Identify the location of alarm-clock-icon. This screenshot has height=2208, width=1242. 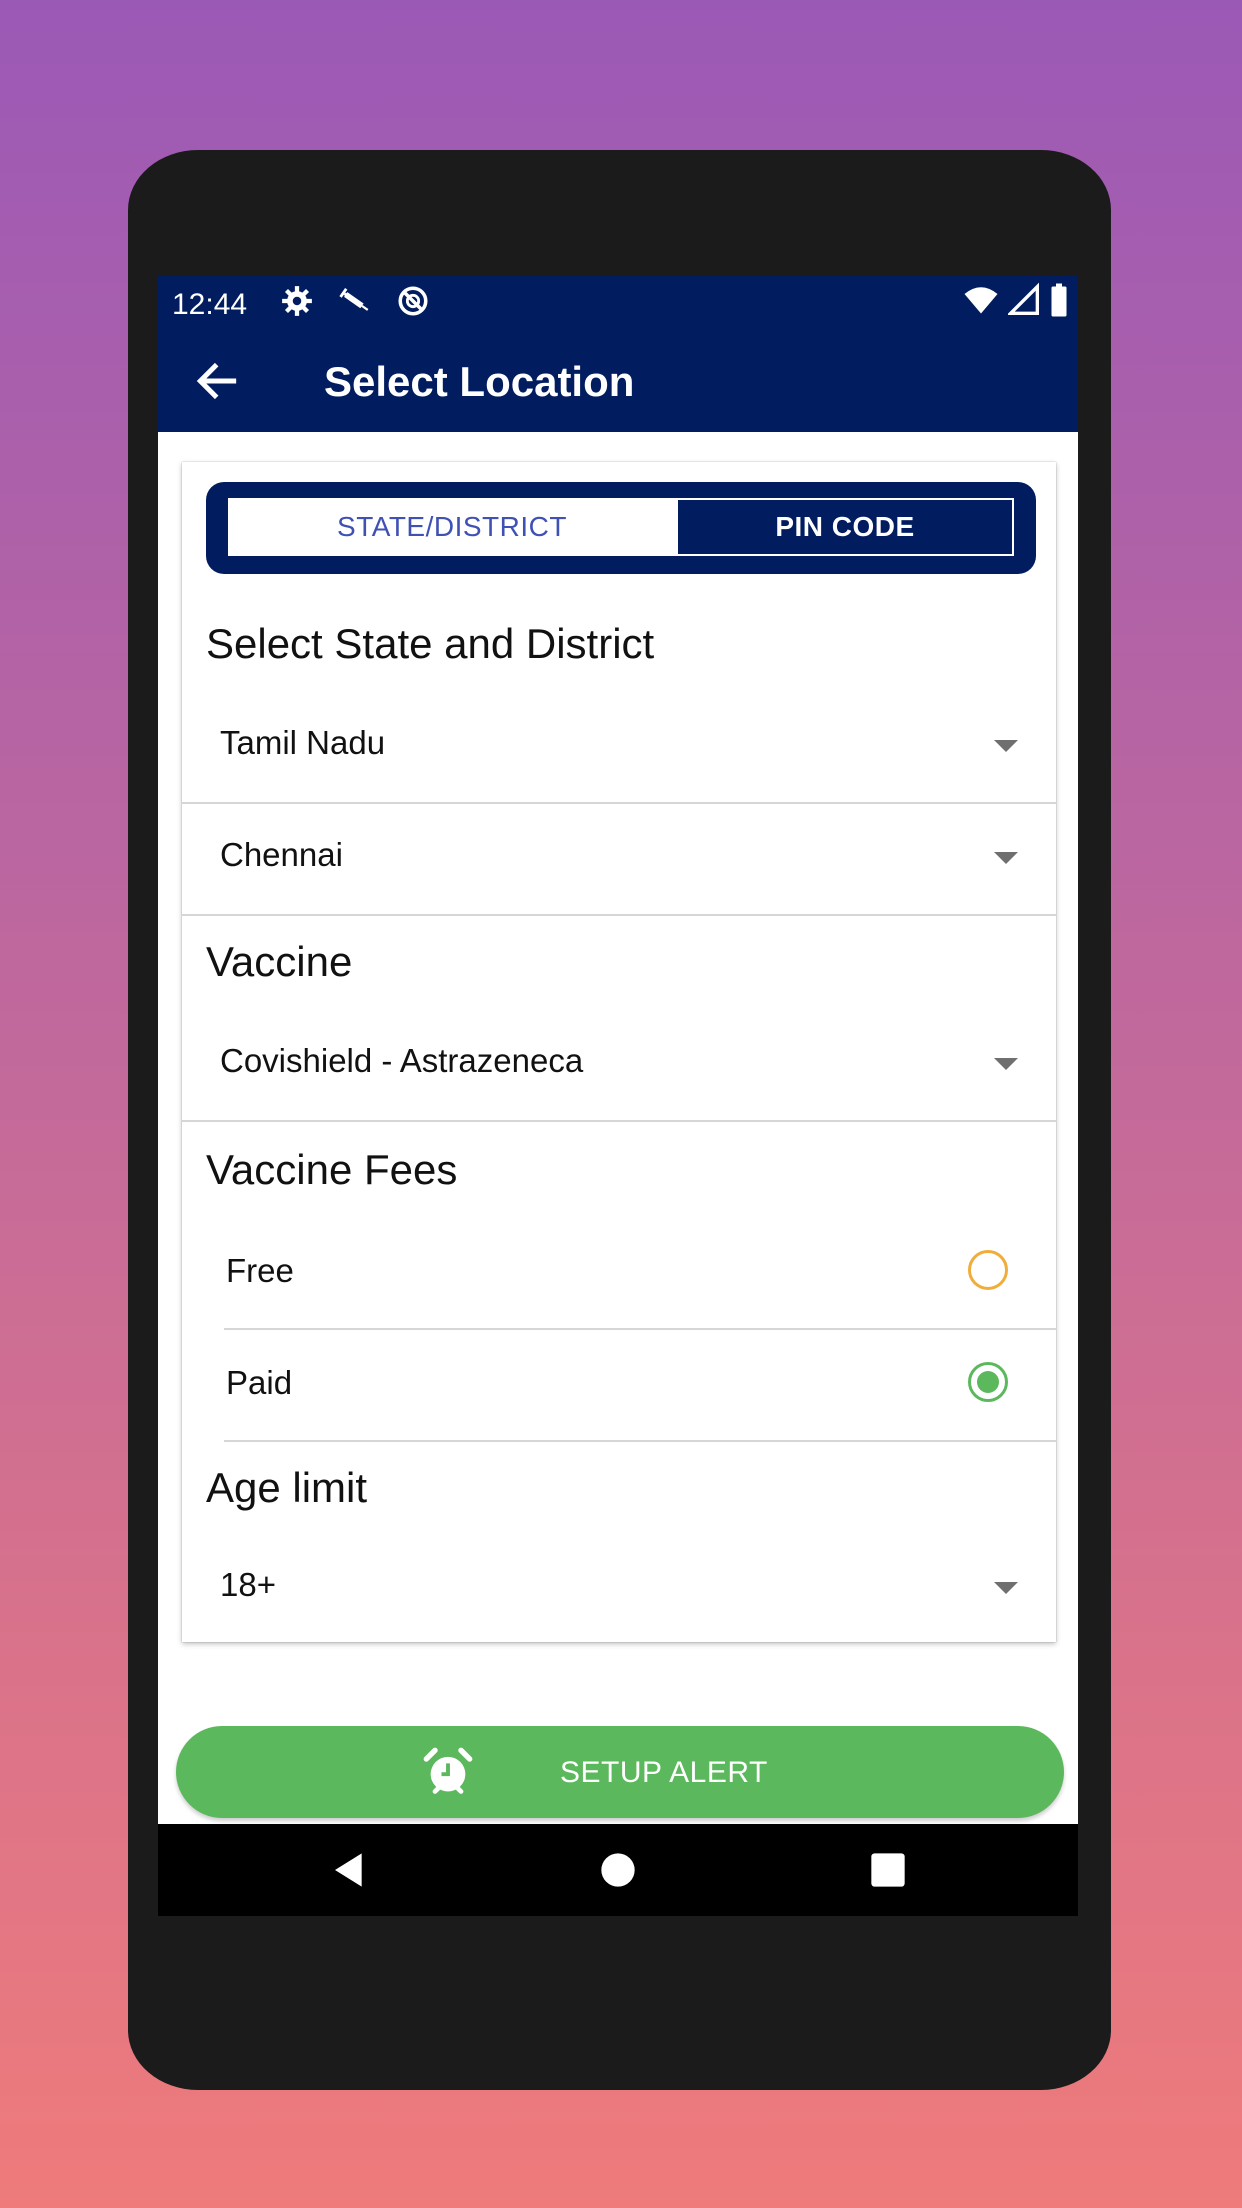
(448, 1770).